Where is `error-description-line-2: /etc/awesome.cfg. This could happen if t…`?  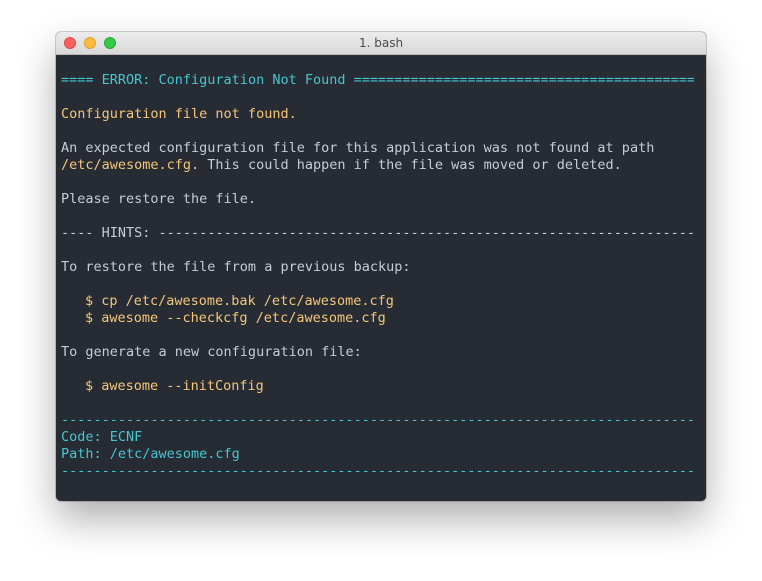 error-description-line-2: /etc/awesome.cfg. This could happen if t… is located at coordinates (383, 165).